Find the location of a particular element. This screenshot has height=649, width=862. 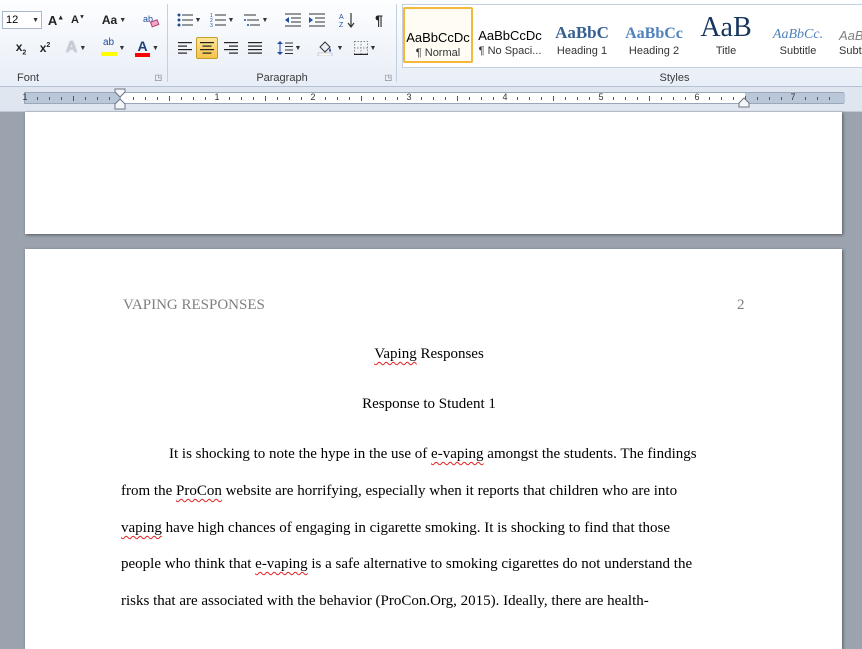

borders-icon is located at coordinates (360, 48).